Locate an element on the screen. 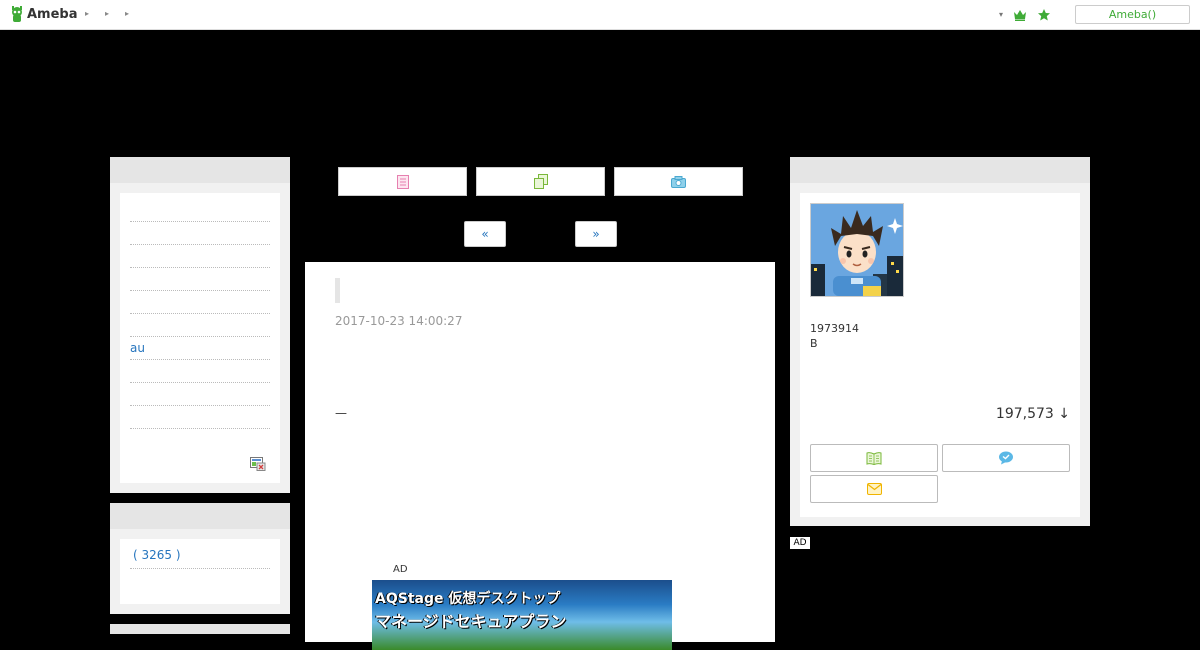  image-list-button is located at coordinates (540, 181).